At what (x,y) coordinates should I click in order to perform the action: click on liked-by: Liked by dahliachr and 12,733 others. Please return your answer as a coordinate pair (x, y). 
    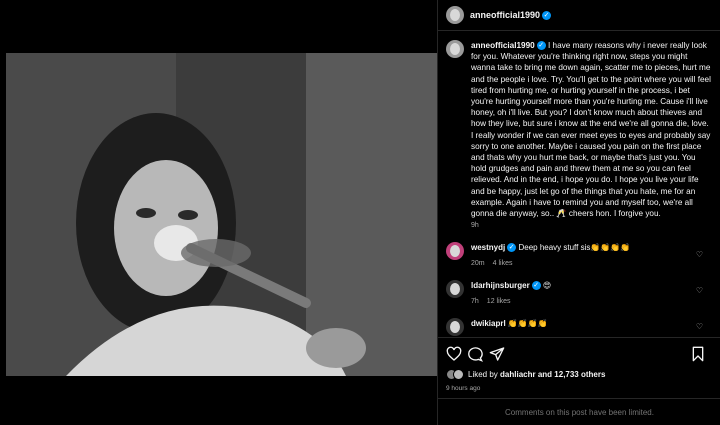
    Looking at the image, I should click on (525, 374).